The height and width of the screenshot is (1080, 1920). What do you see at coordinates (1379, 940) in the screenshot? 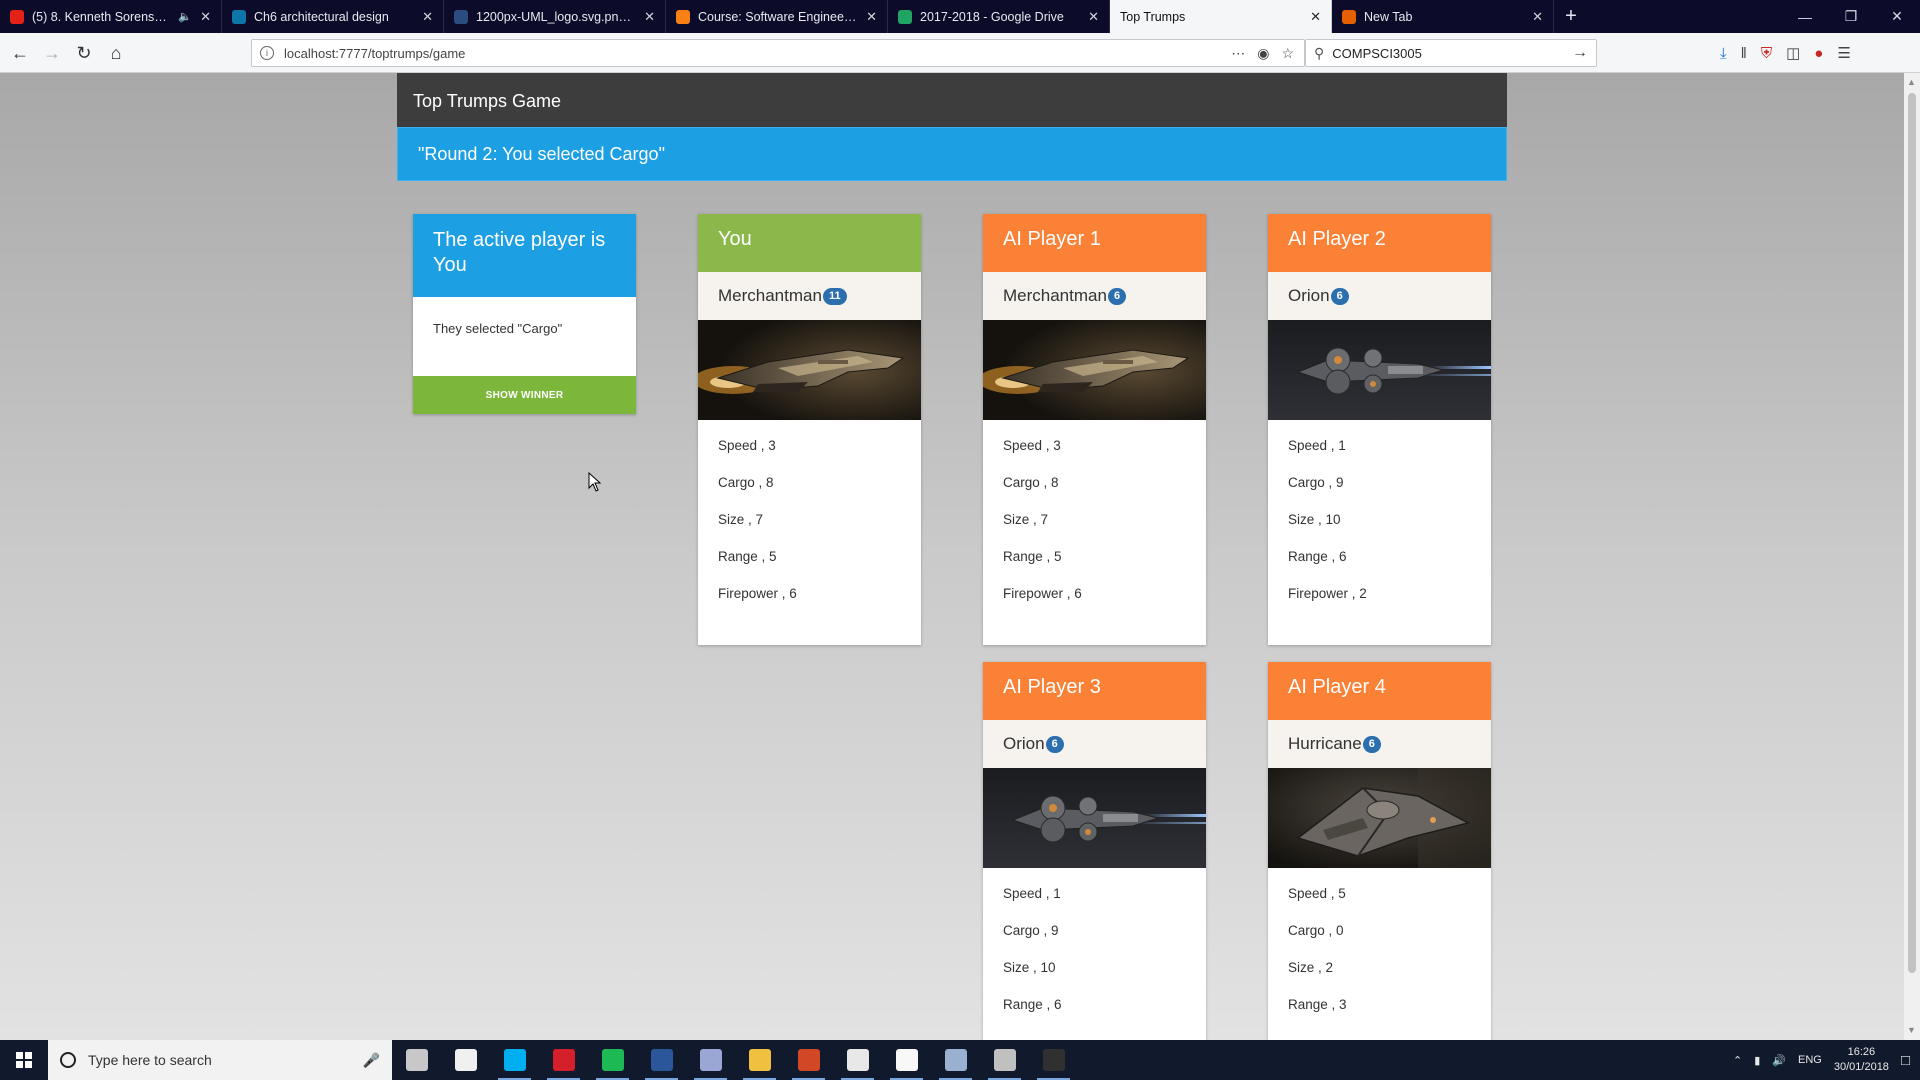
I see `card-stat: Cargo , 0` at bounding box center [1379, 940].